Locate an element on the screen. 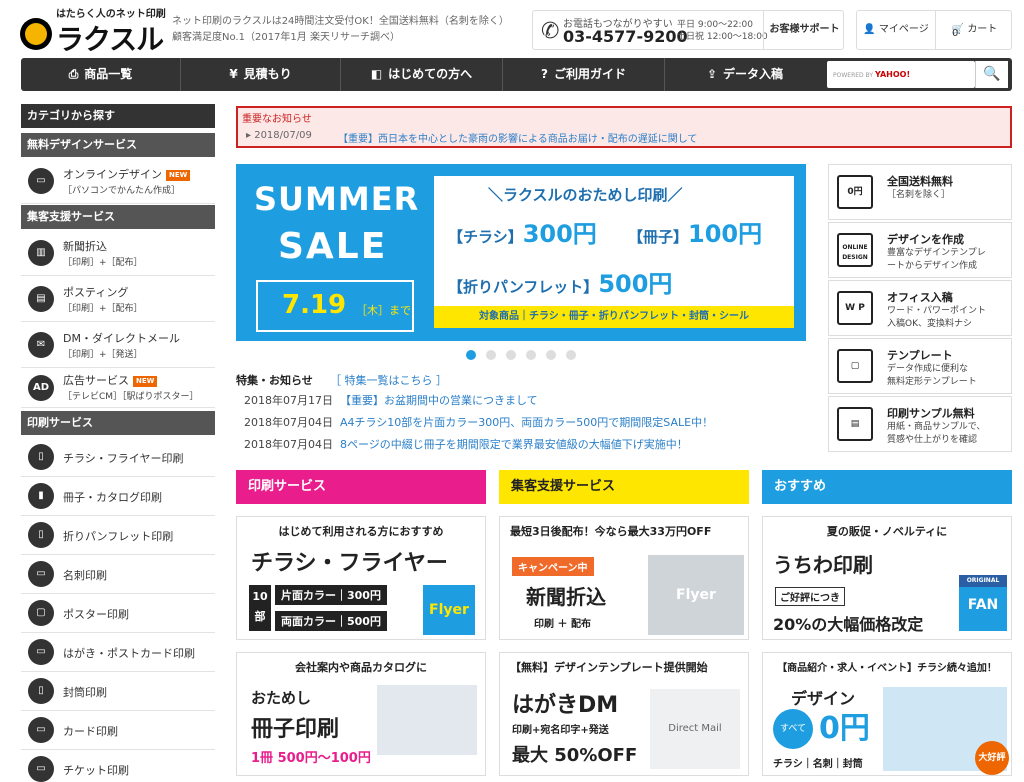 The image size is (1024, 782). section-recommend: おすすめ is located at coordinates (887, 487).